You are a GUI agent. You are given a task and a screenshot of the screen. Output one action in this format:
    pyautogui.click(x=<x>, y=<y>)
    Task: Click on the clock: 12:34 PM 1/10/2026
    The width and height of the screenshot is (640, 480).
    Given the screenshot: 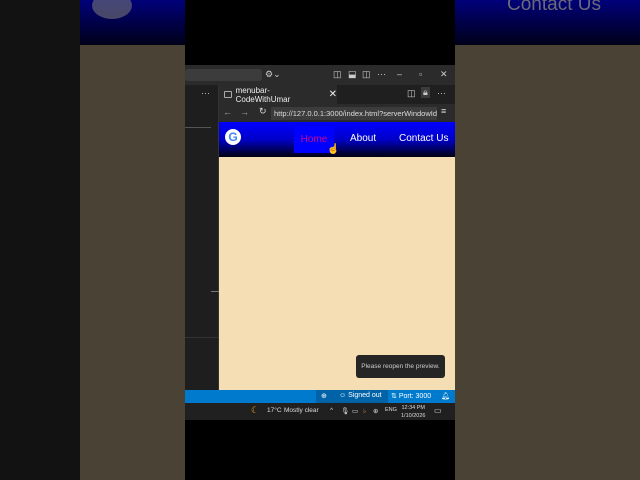 What is the action you would take?
    pyautogui.click(x=413, y=412)
    